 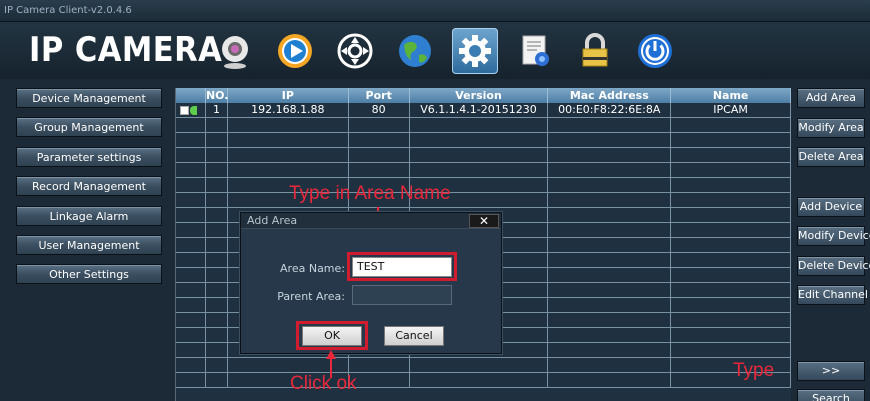 What do you see at coordinates (89, 98) in the screenshot?
I see `sidebar-item-device-management: Device Management` at bounding box center [89, 98].